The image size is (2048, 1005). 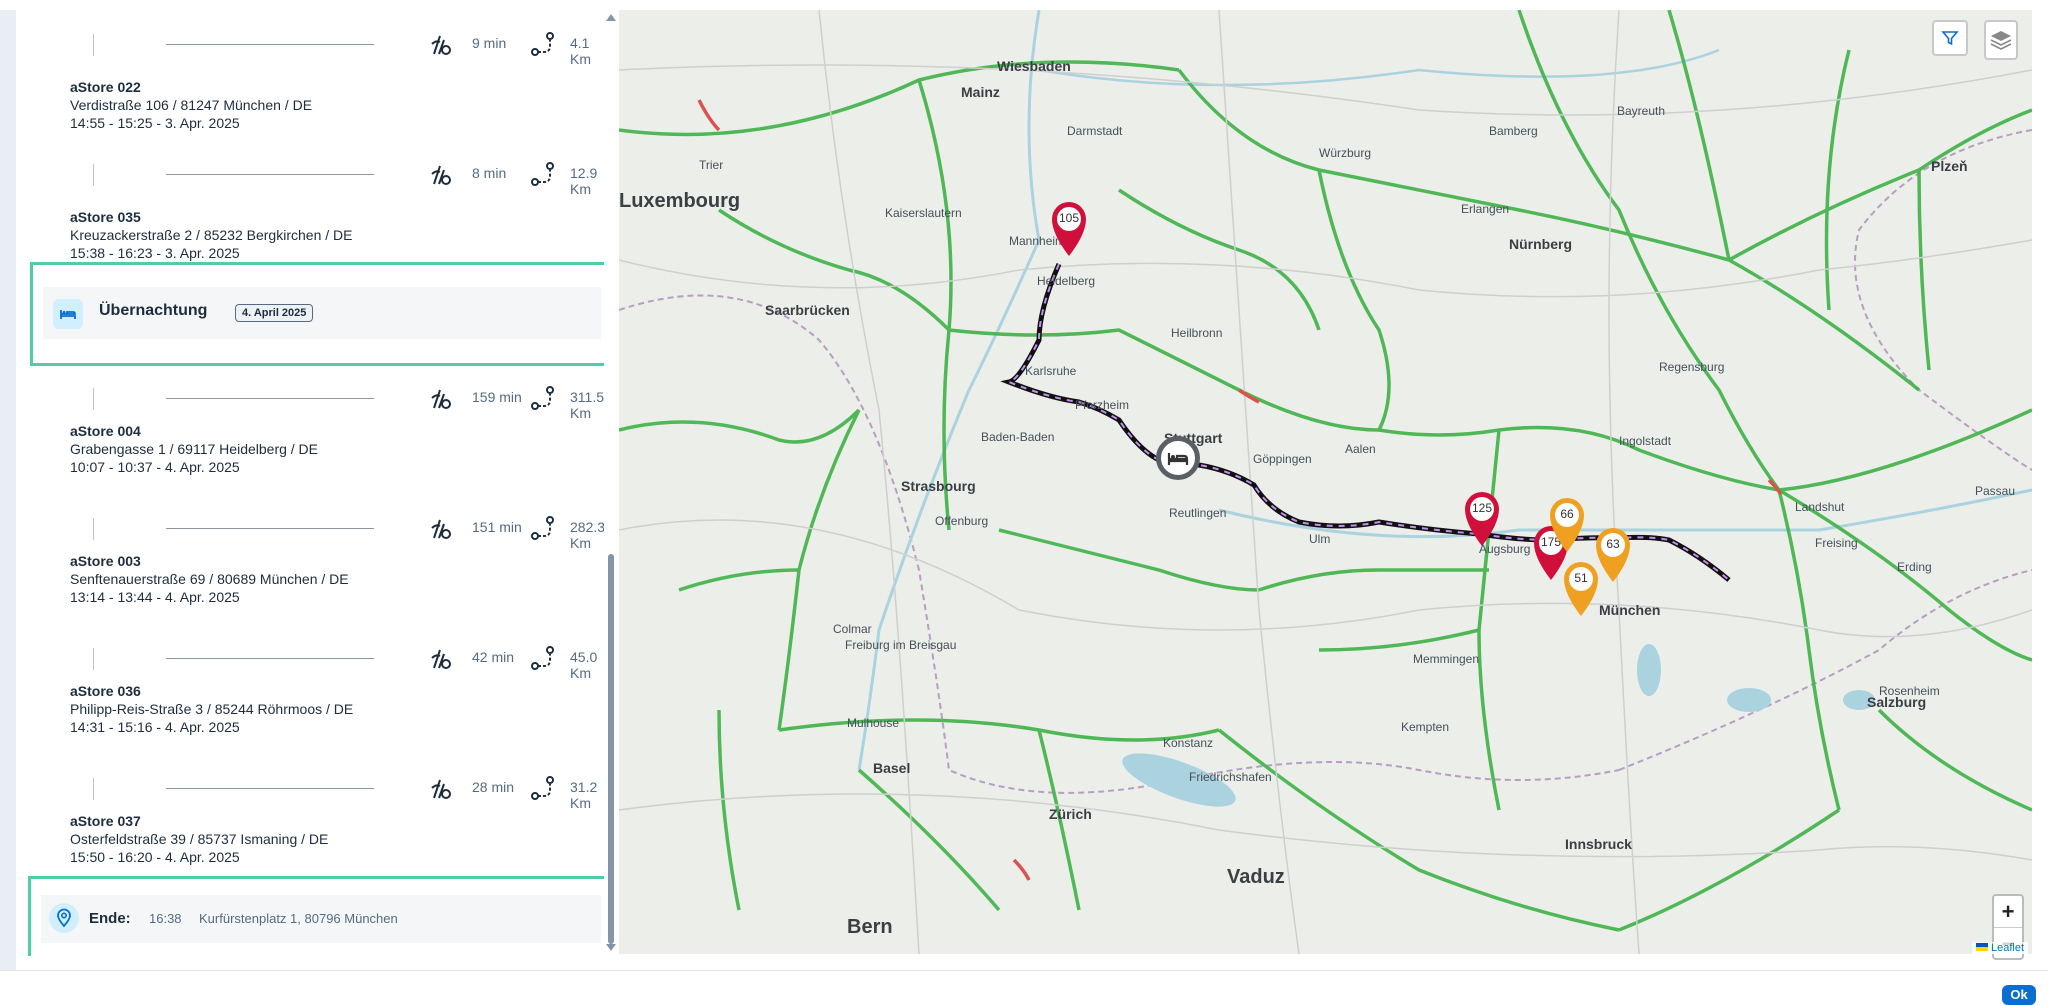 I want to click on overnight-map-marker, so click(x=1178, y=458).